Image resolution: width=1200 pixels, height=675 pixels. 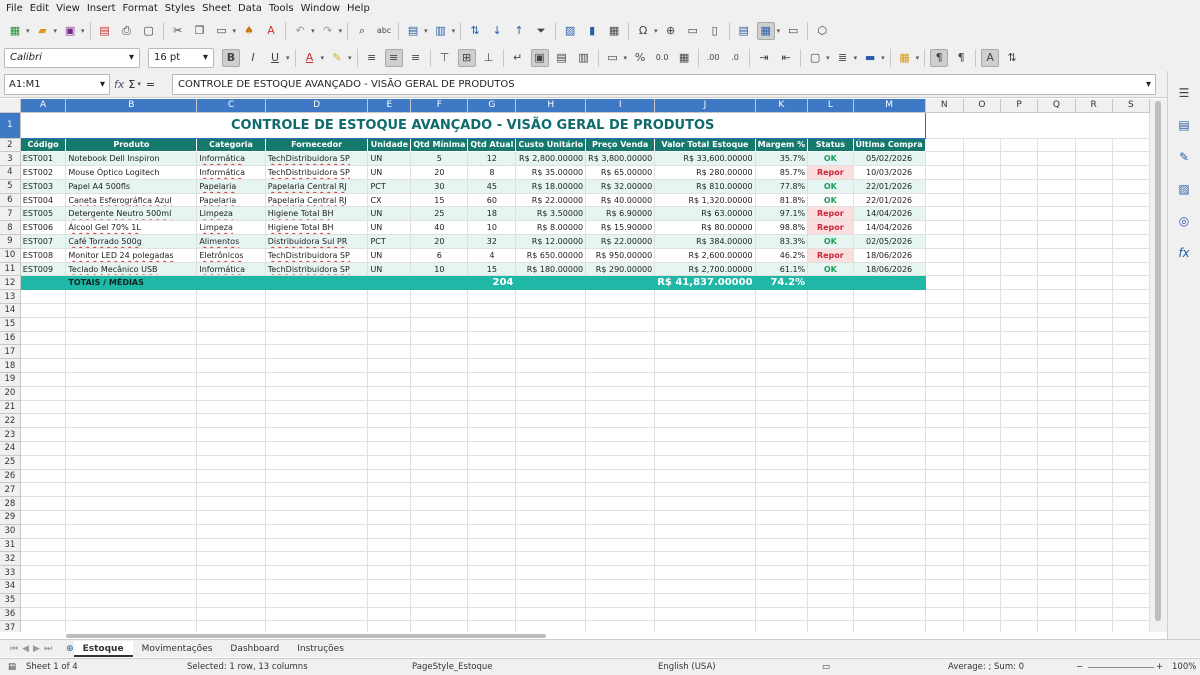 I want to click on column-icon: ▥, so click(x=441, y=31).